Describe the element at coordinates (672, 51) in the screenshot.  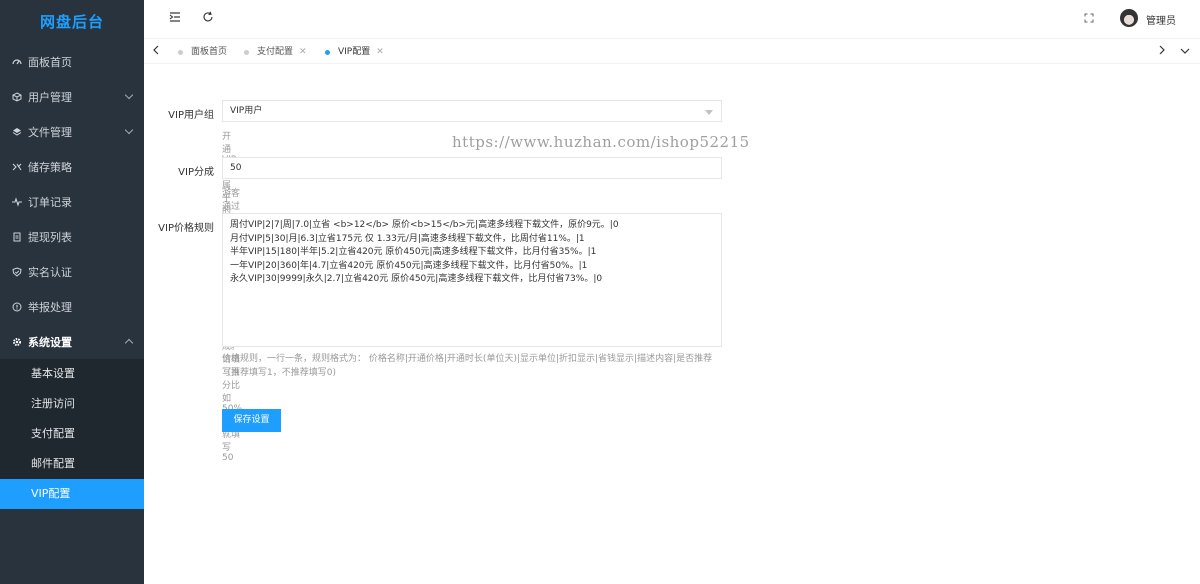
I see `tab-bar: 面板首页 支付配置 ✕ VIP配置 ✕` at that location.